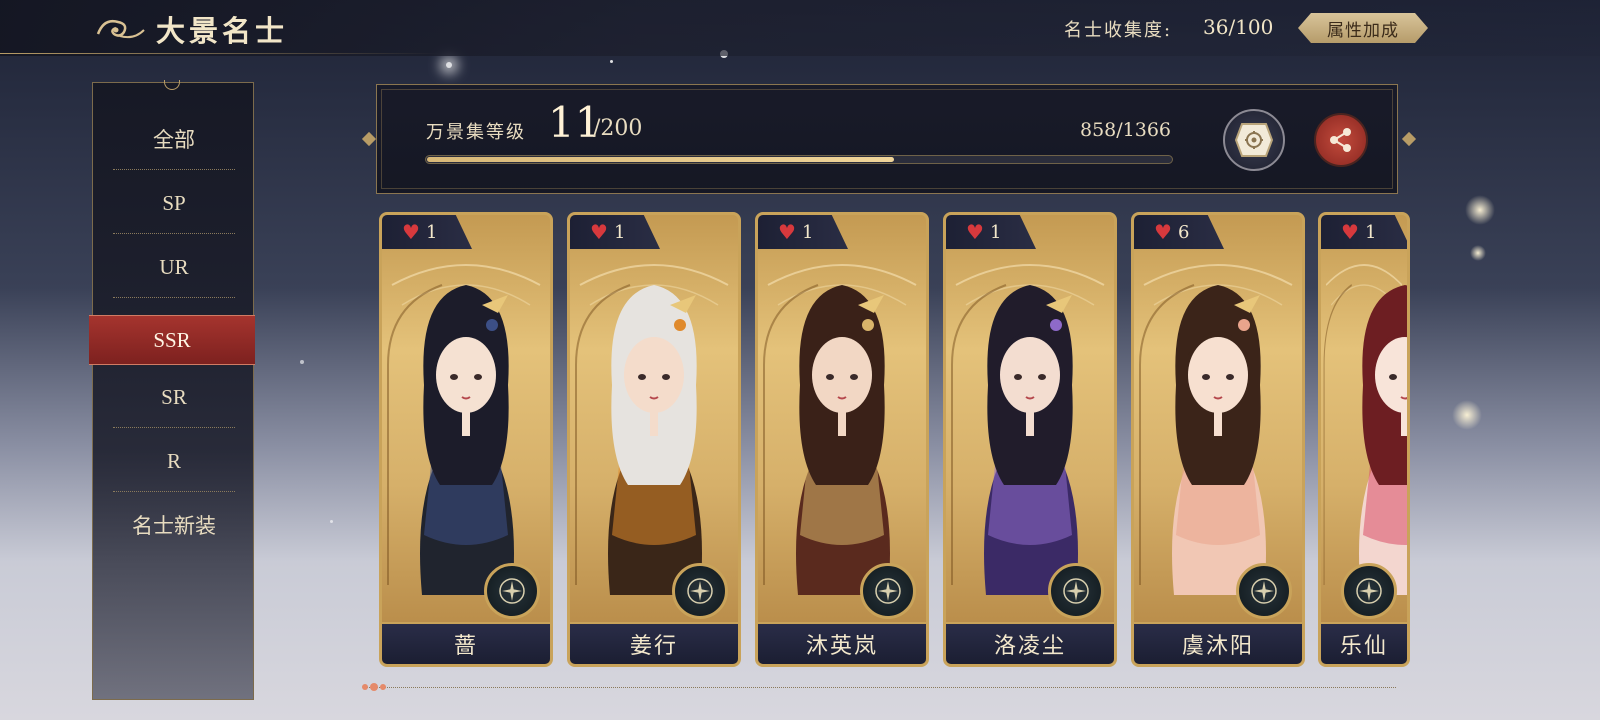 This screenshot has height=720, width=1600. Describe the element at coordinates (476, 132) in the screenshot. I see `level-label: 万景集等级` at that location.